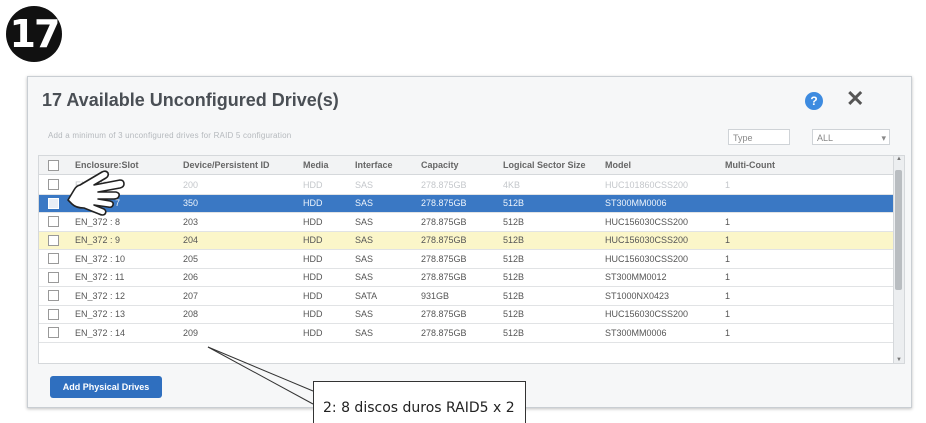 The width and height of the screenshot is (926, 423). What do you see at coordinates (260, 369) in the screenshot?
I see `callout-leader-line` at bounding box center [260, 369].